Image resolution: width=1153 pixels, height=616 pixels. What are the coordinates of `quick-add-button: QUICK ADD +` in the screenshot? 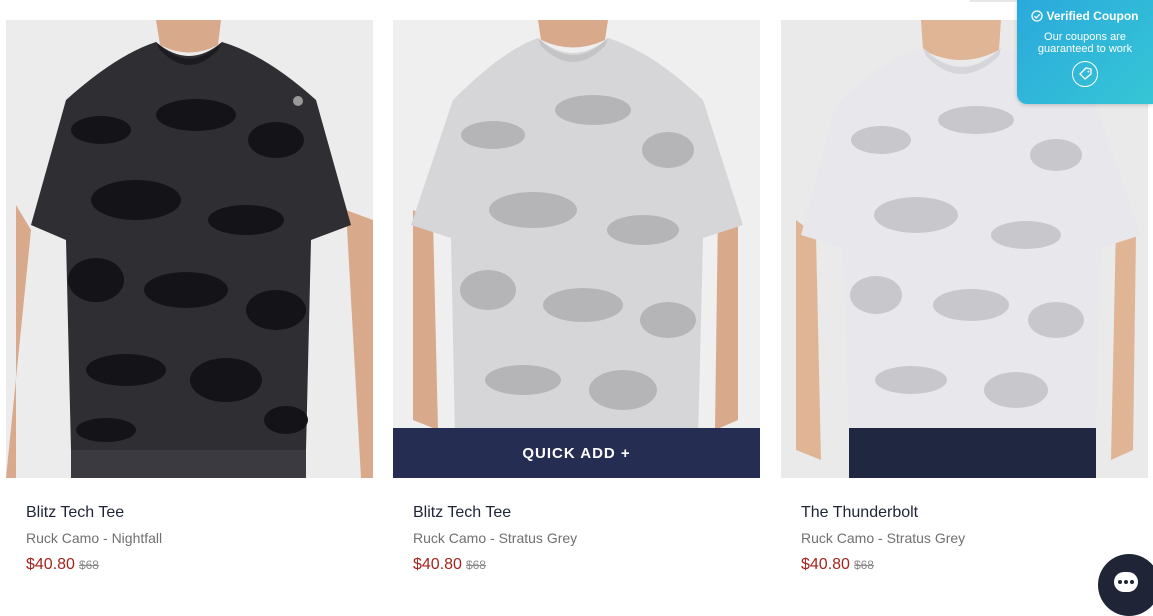 It's located at (576, 453).